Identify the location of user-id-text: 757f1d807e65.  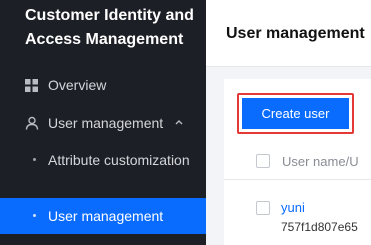
(319, 227).